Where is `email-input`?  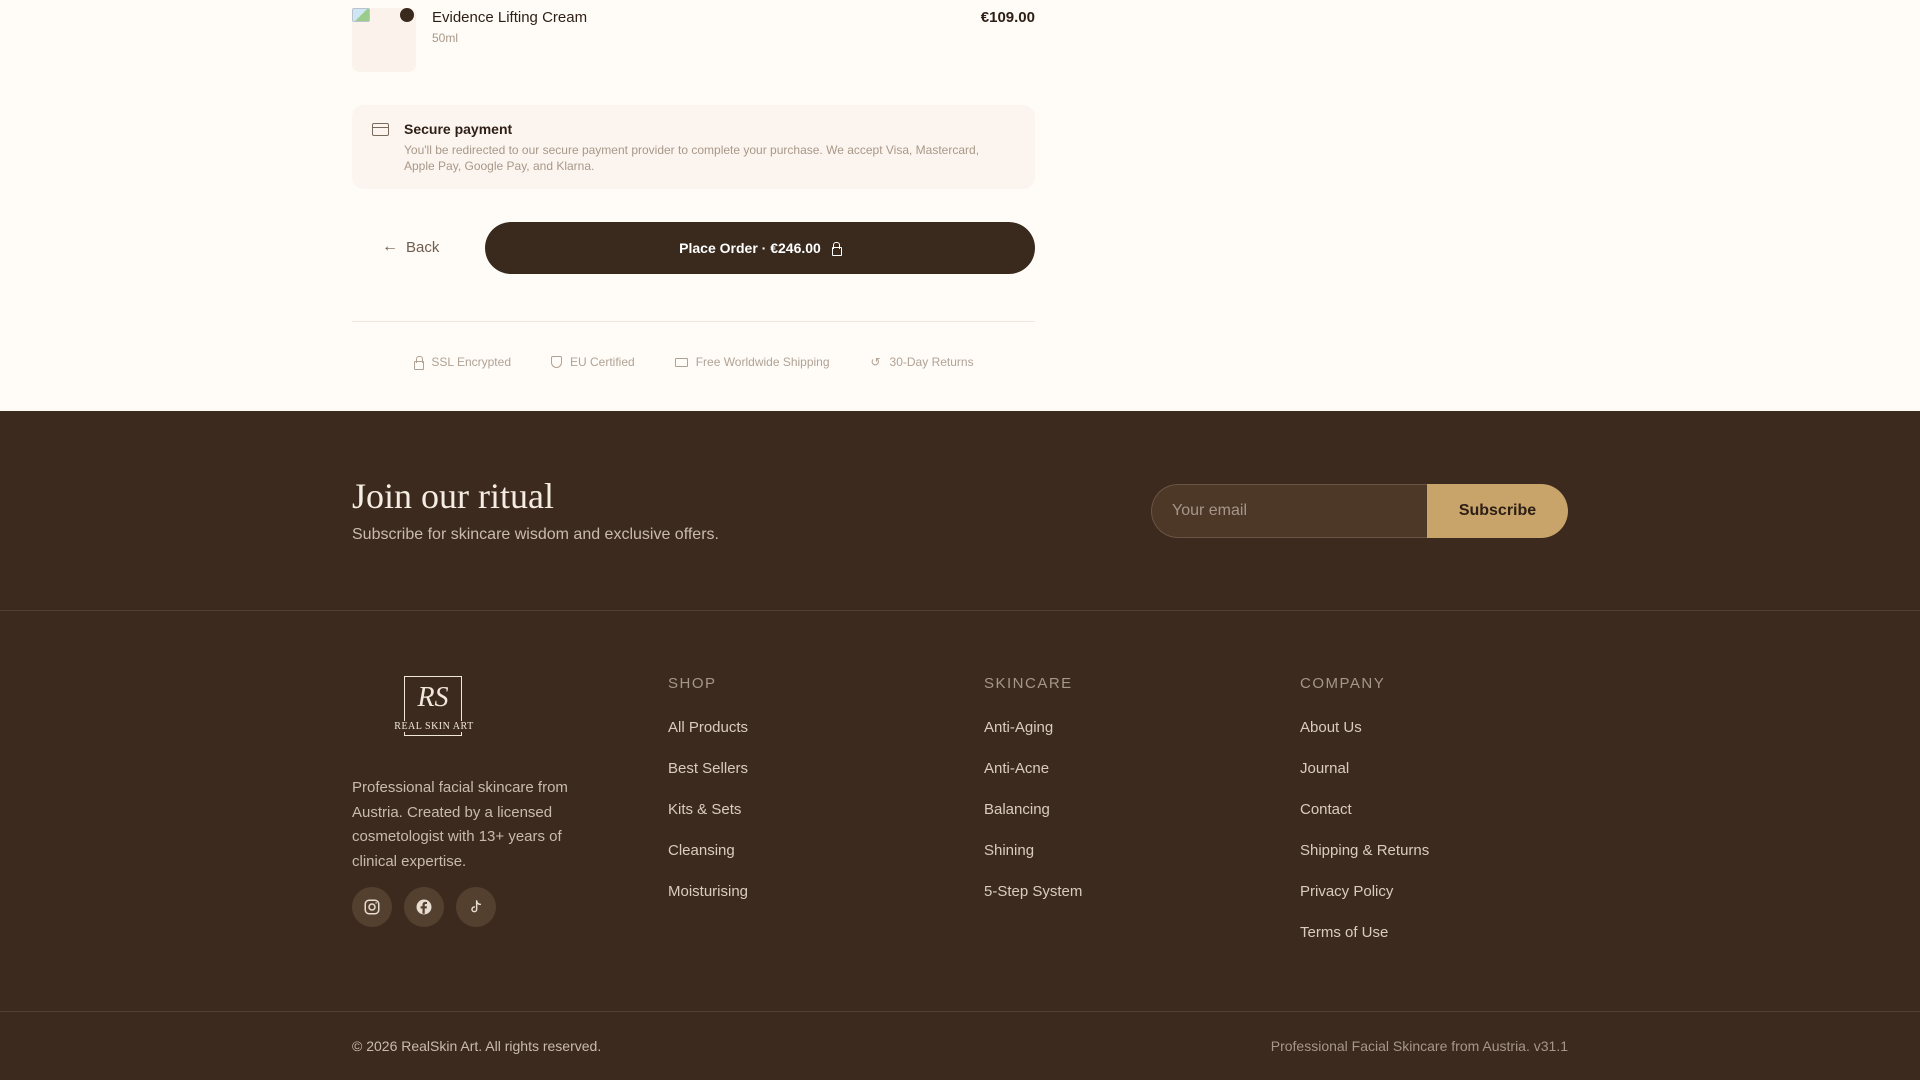
email-input is located at coordinates (1296, 511).